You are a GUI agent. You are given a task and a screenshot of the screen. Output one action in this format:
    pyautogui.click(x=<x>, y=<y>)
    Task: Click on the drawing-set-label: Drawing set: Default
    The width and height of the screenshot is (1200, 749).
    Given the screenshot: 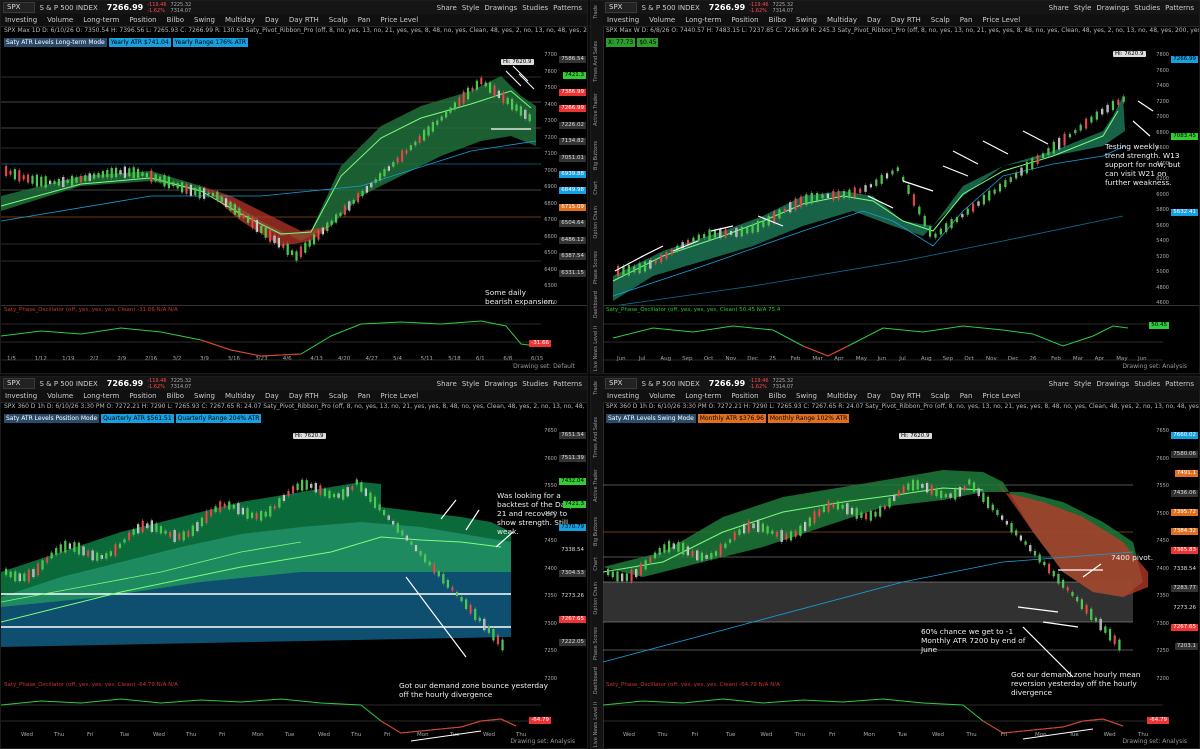 What is the action you would take?
    pyautogui.click(x=544, y=366)
    